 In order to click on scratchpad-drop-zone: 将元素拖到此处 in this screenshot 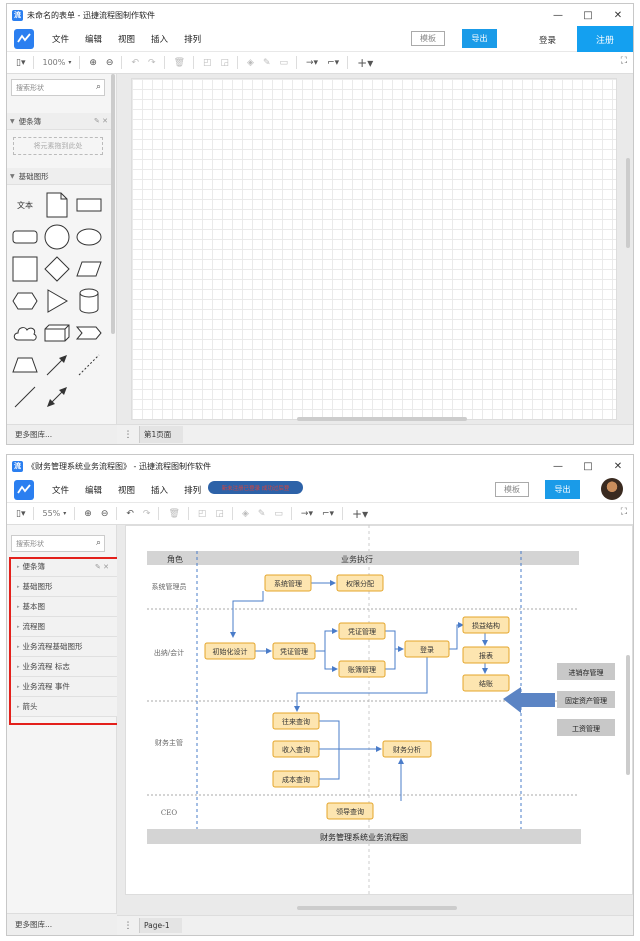, I will do `click(58, 146)`.